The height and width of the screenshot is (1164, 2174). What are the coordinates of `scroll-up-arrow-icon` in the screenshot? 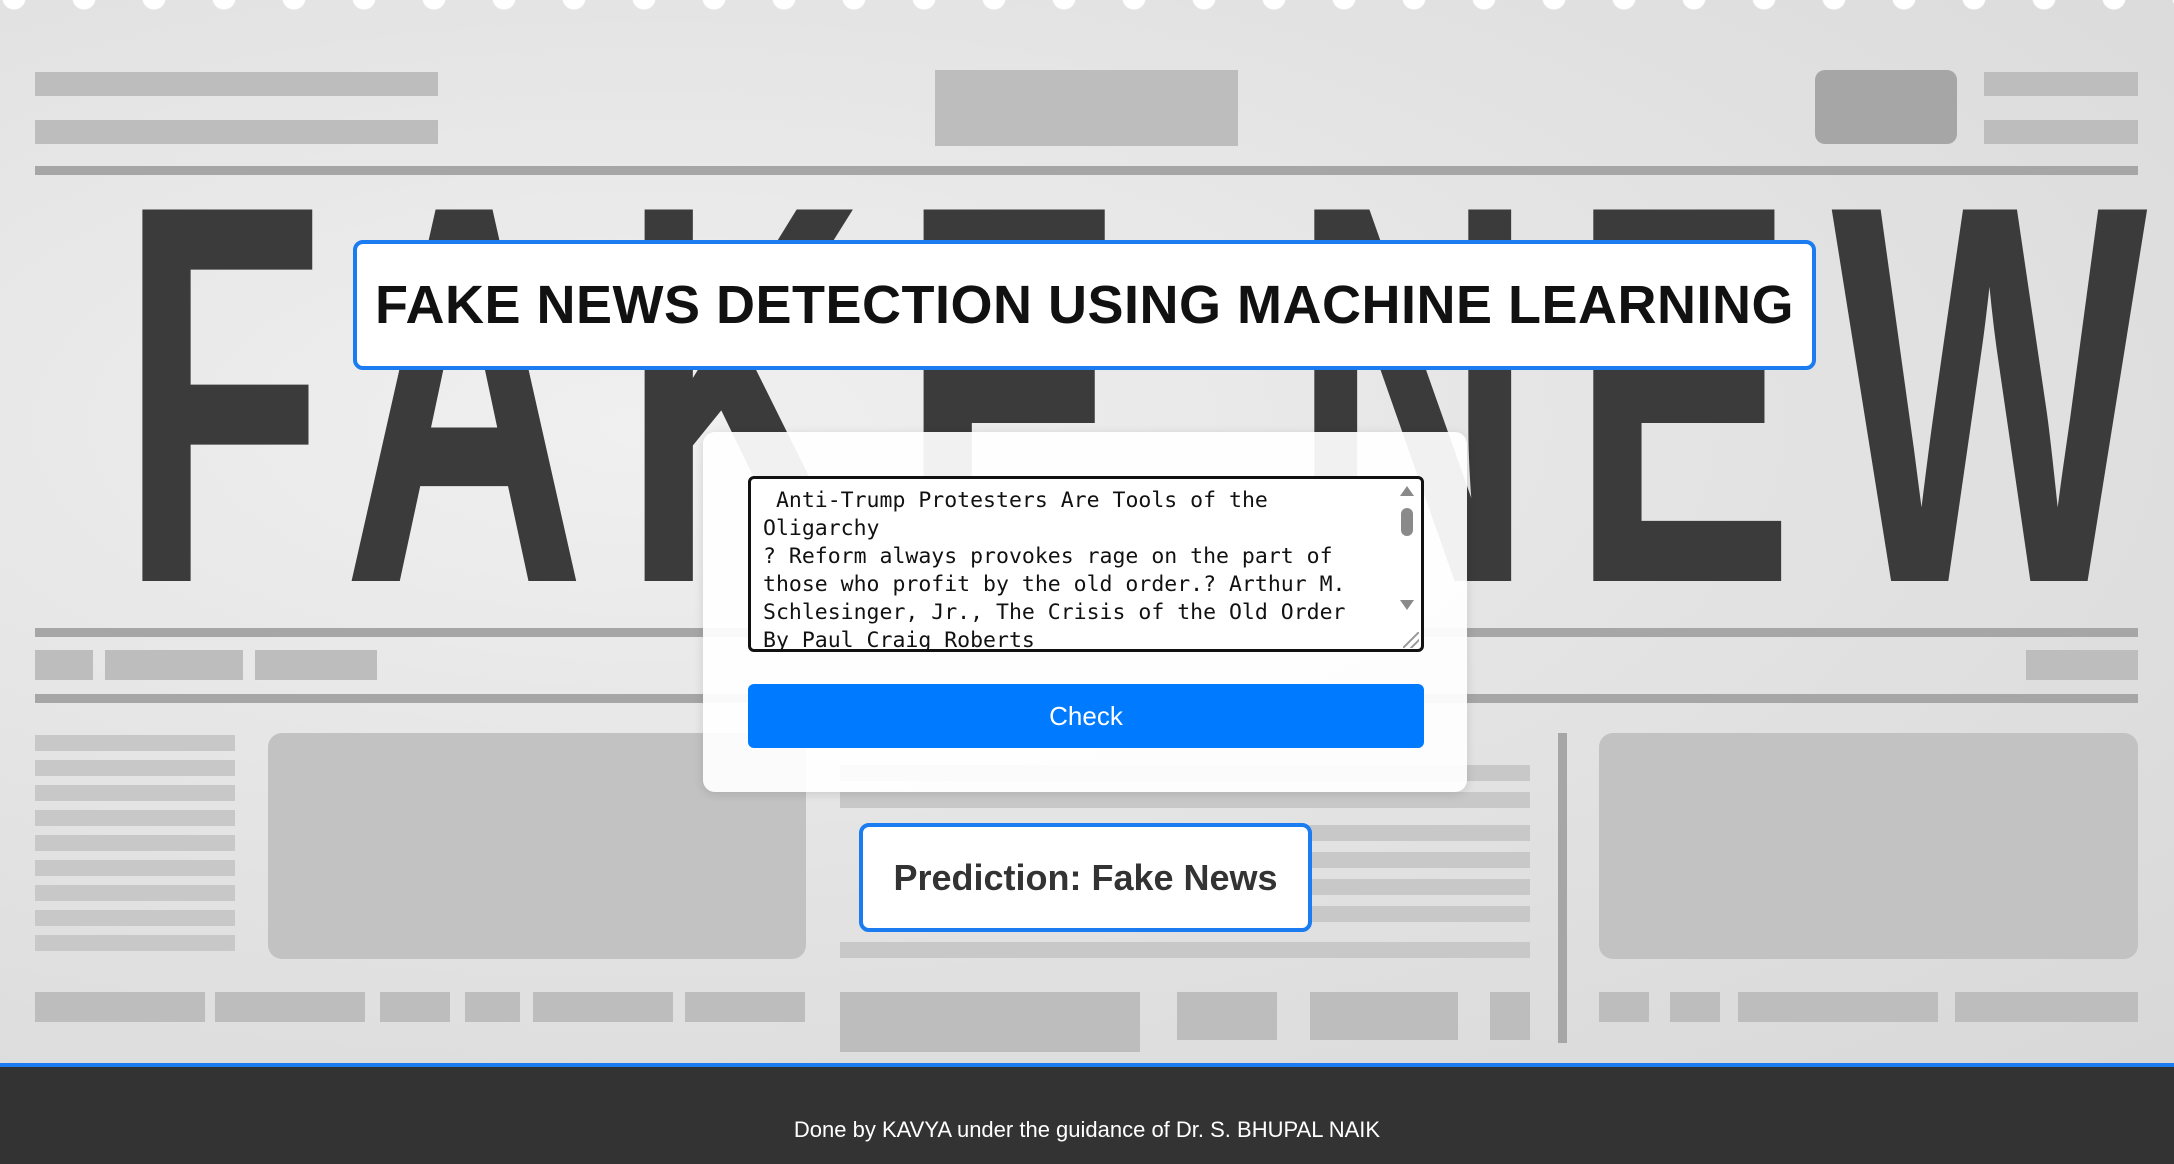 It's located at (1407, 491).